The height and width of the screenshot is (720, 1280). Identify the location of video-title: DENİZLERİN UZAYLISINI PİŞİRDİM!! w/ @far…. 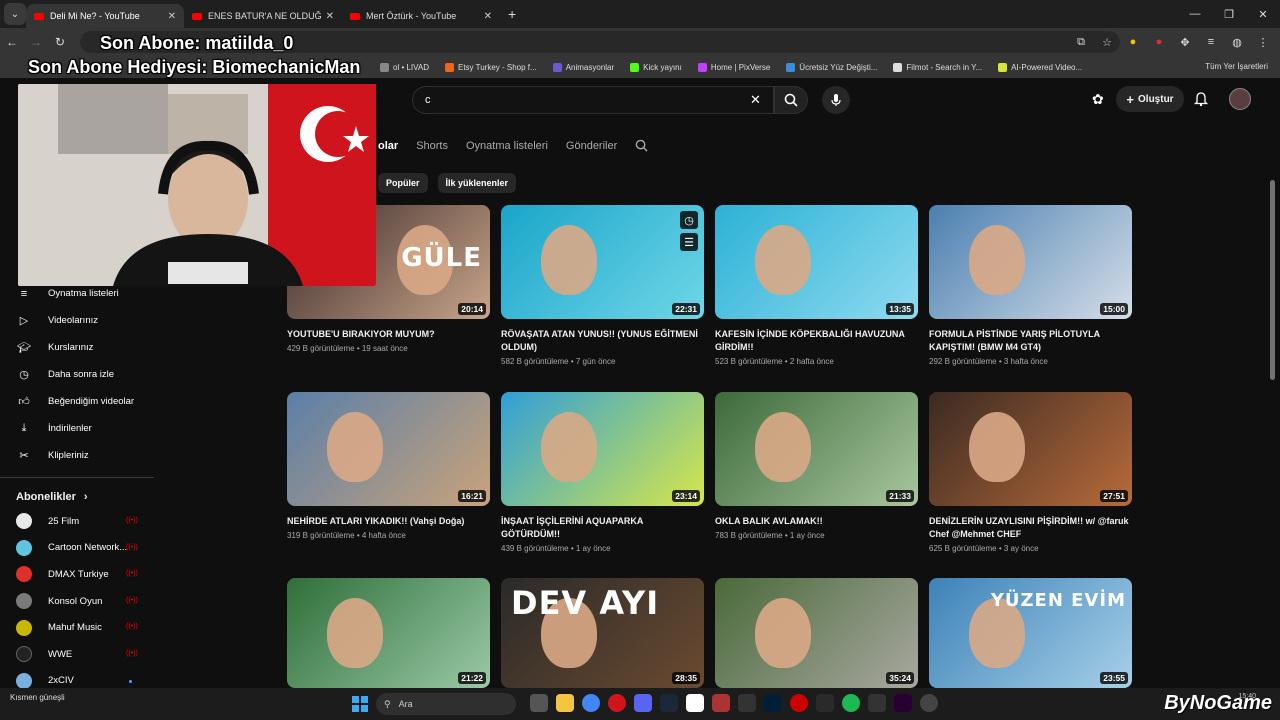
(1030, 528).